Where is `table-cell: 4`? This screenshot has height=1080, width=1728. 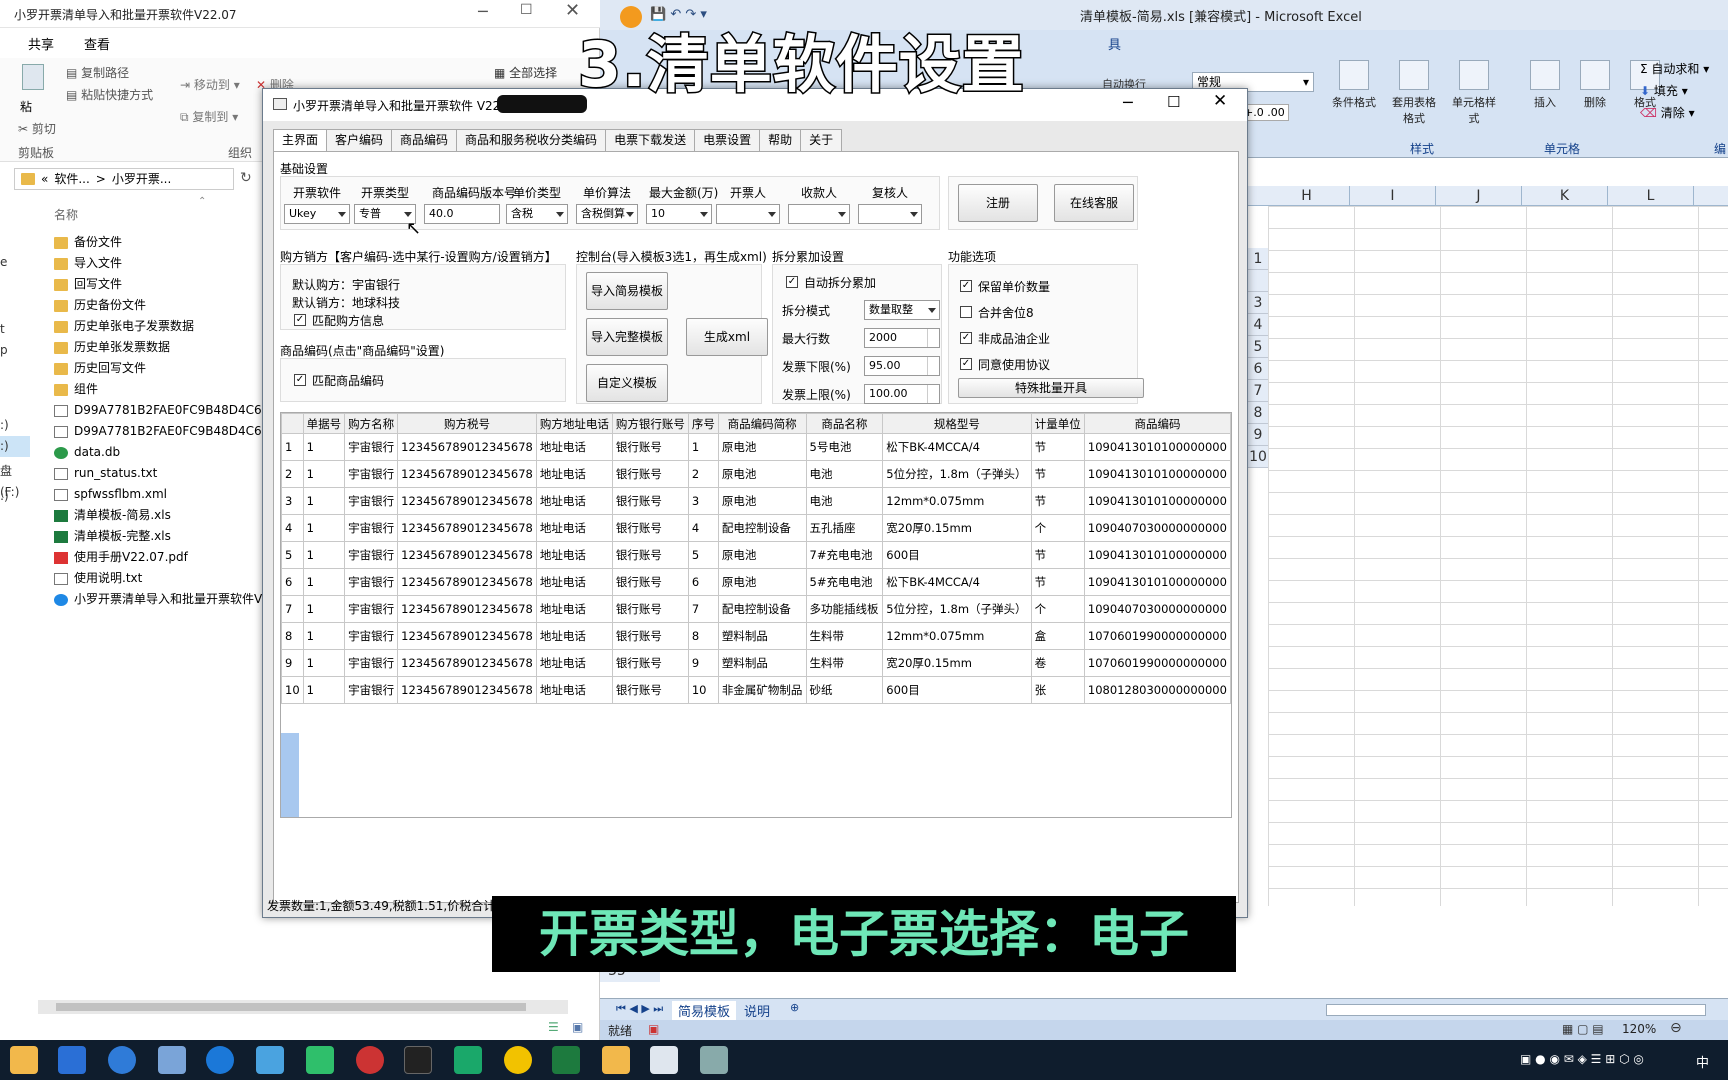 table-cell: 4 is located at coordinates (292, 528).